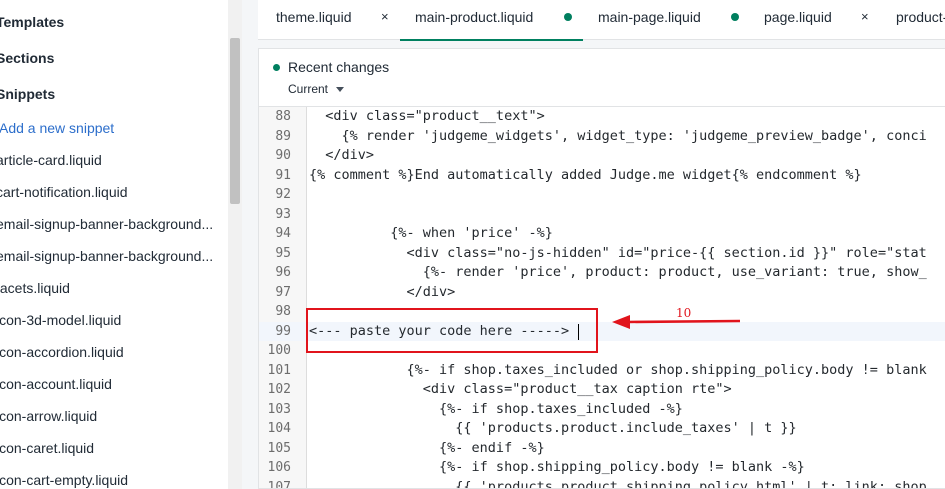 The height and width of the screenshot is (489, 945). I want to click on tab-main-product-liquid: main-product.liquid, so click(491, 20).